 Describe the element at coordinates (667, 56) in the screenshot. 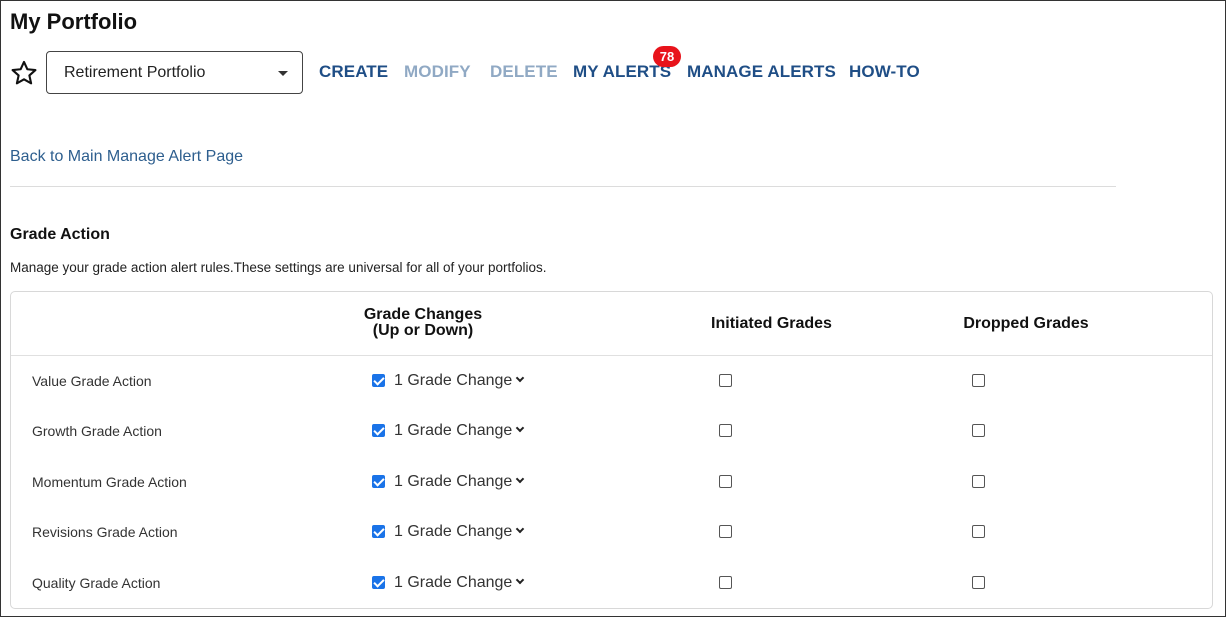

I see `alerts-count-badge: 78` at that location.